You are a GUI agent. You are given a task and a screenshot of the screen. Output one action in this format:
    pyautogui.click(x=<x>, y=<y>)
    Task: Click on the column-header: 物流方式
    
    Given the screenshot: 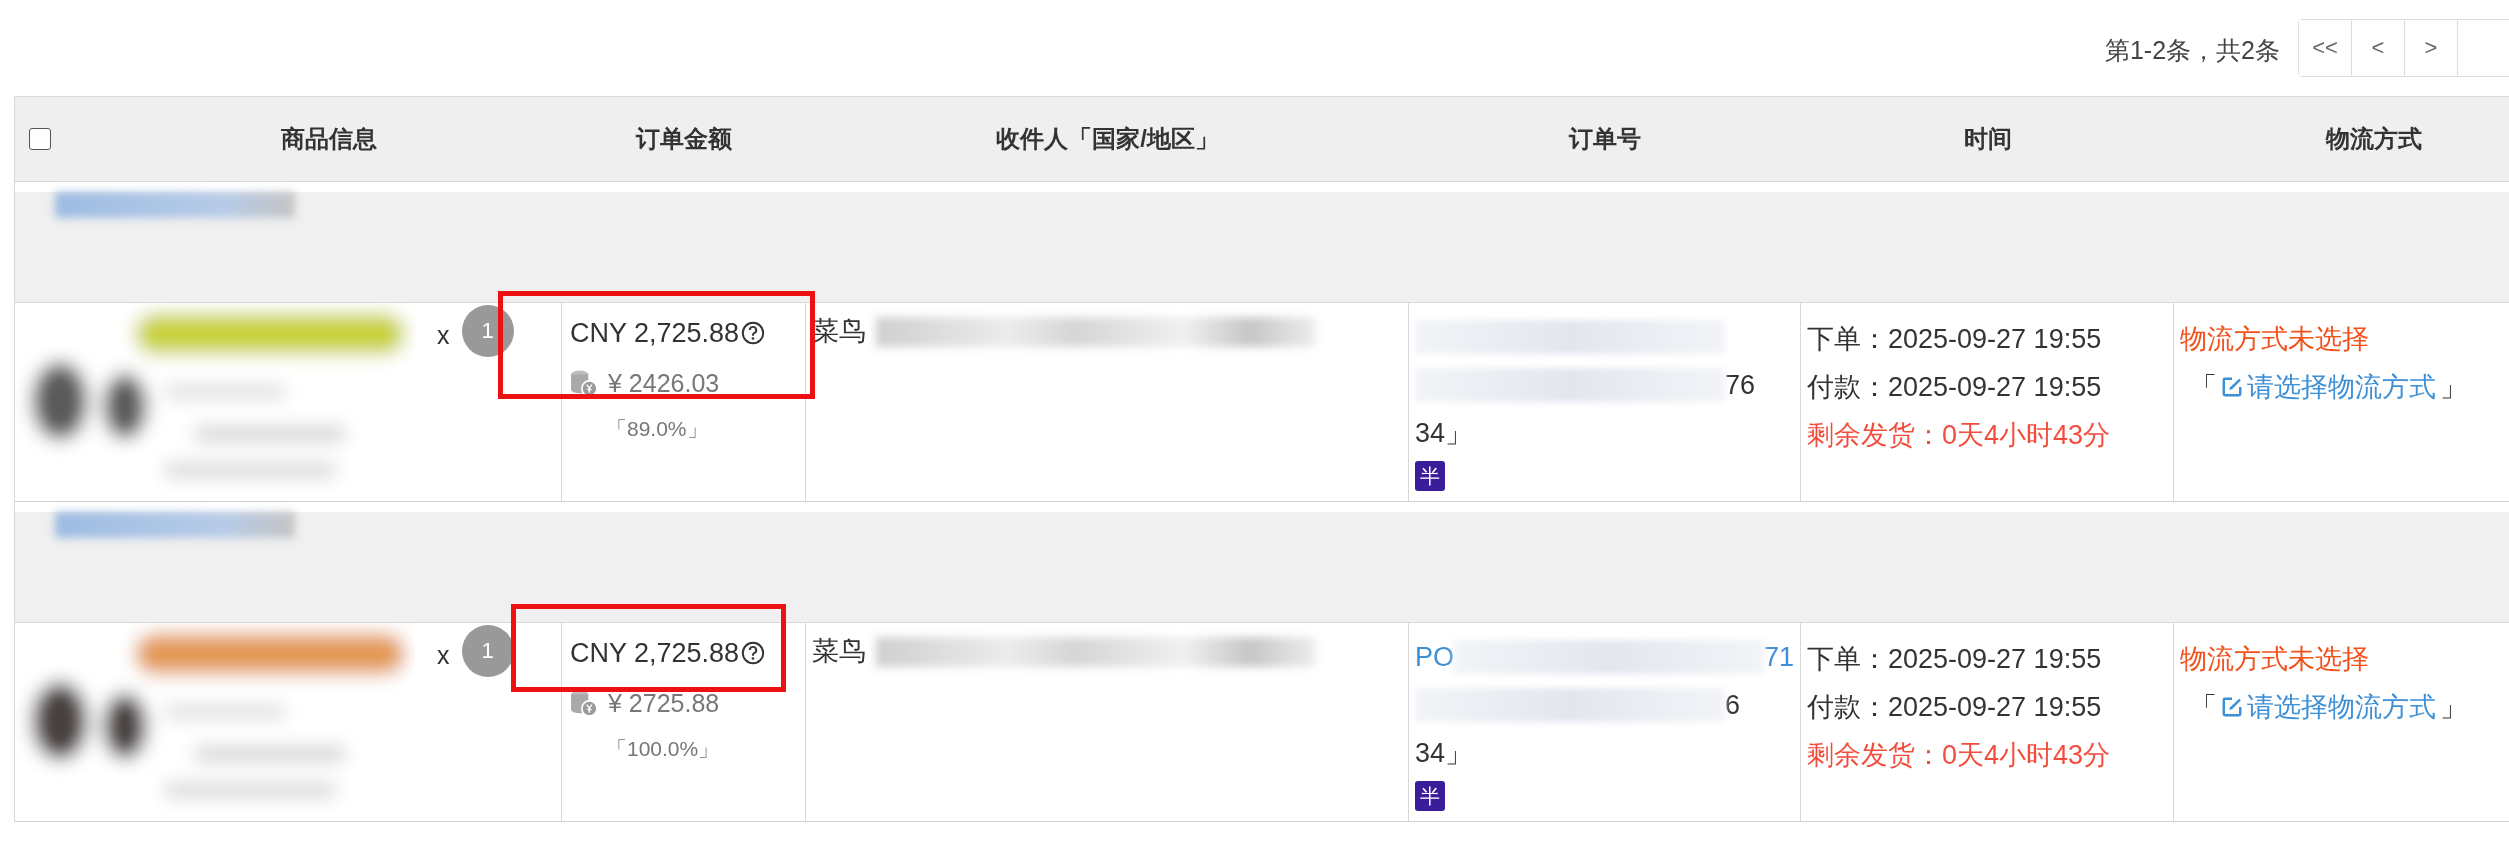 What is the action you would take?
    pyautogui.click(x=2374, y=139)
    